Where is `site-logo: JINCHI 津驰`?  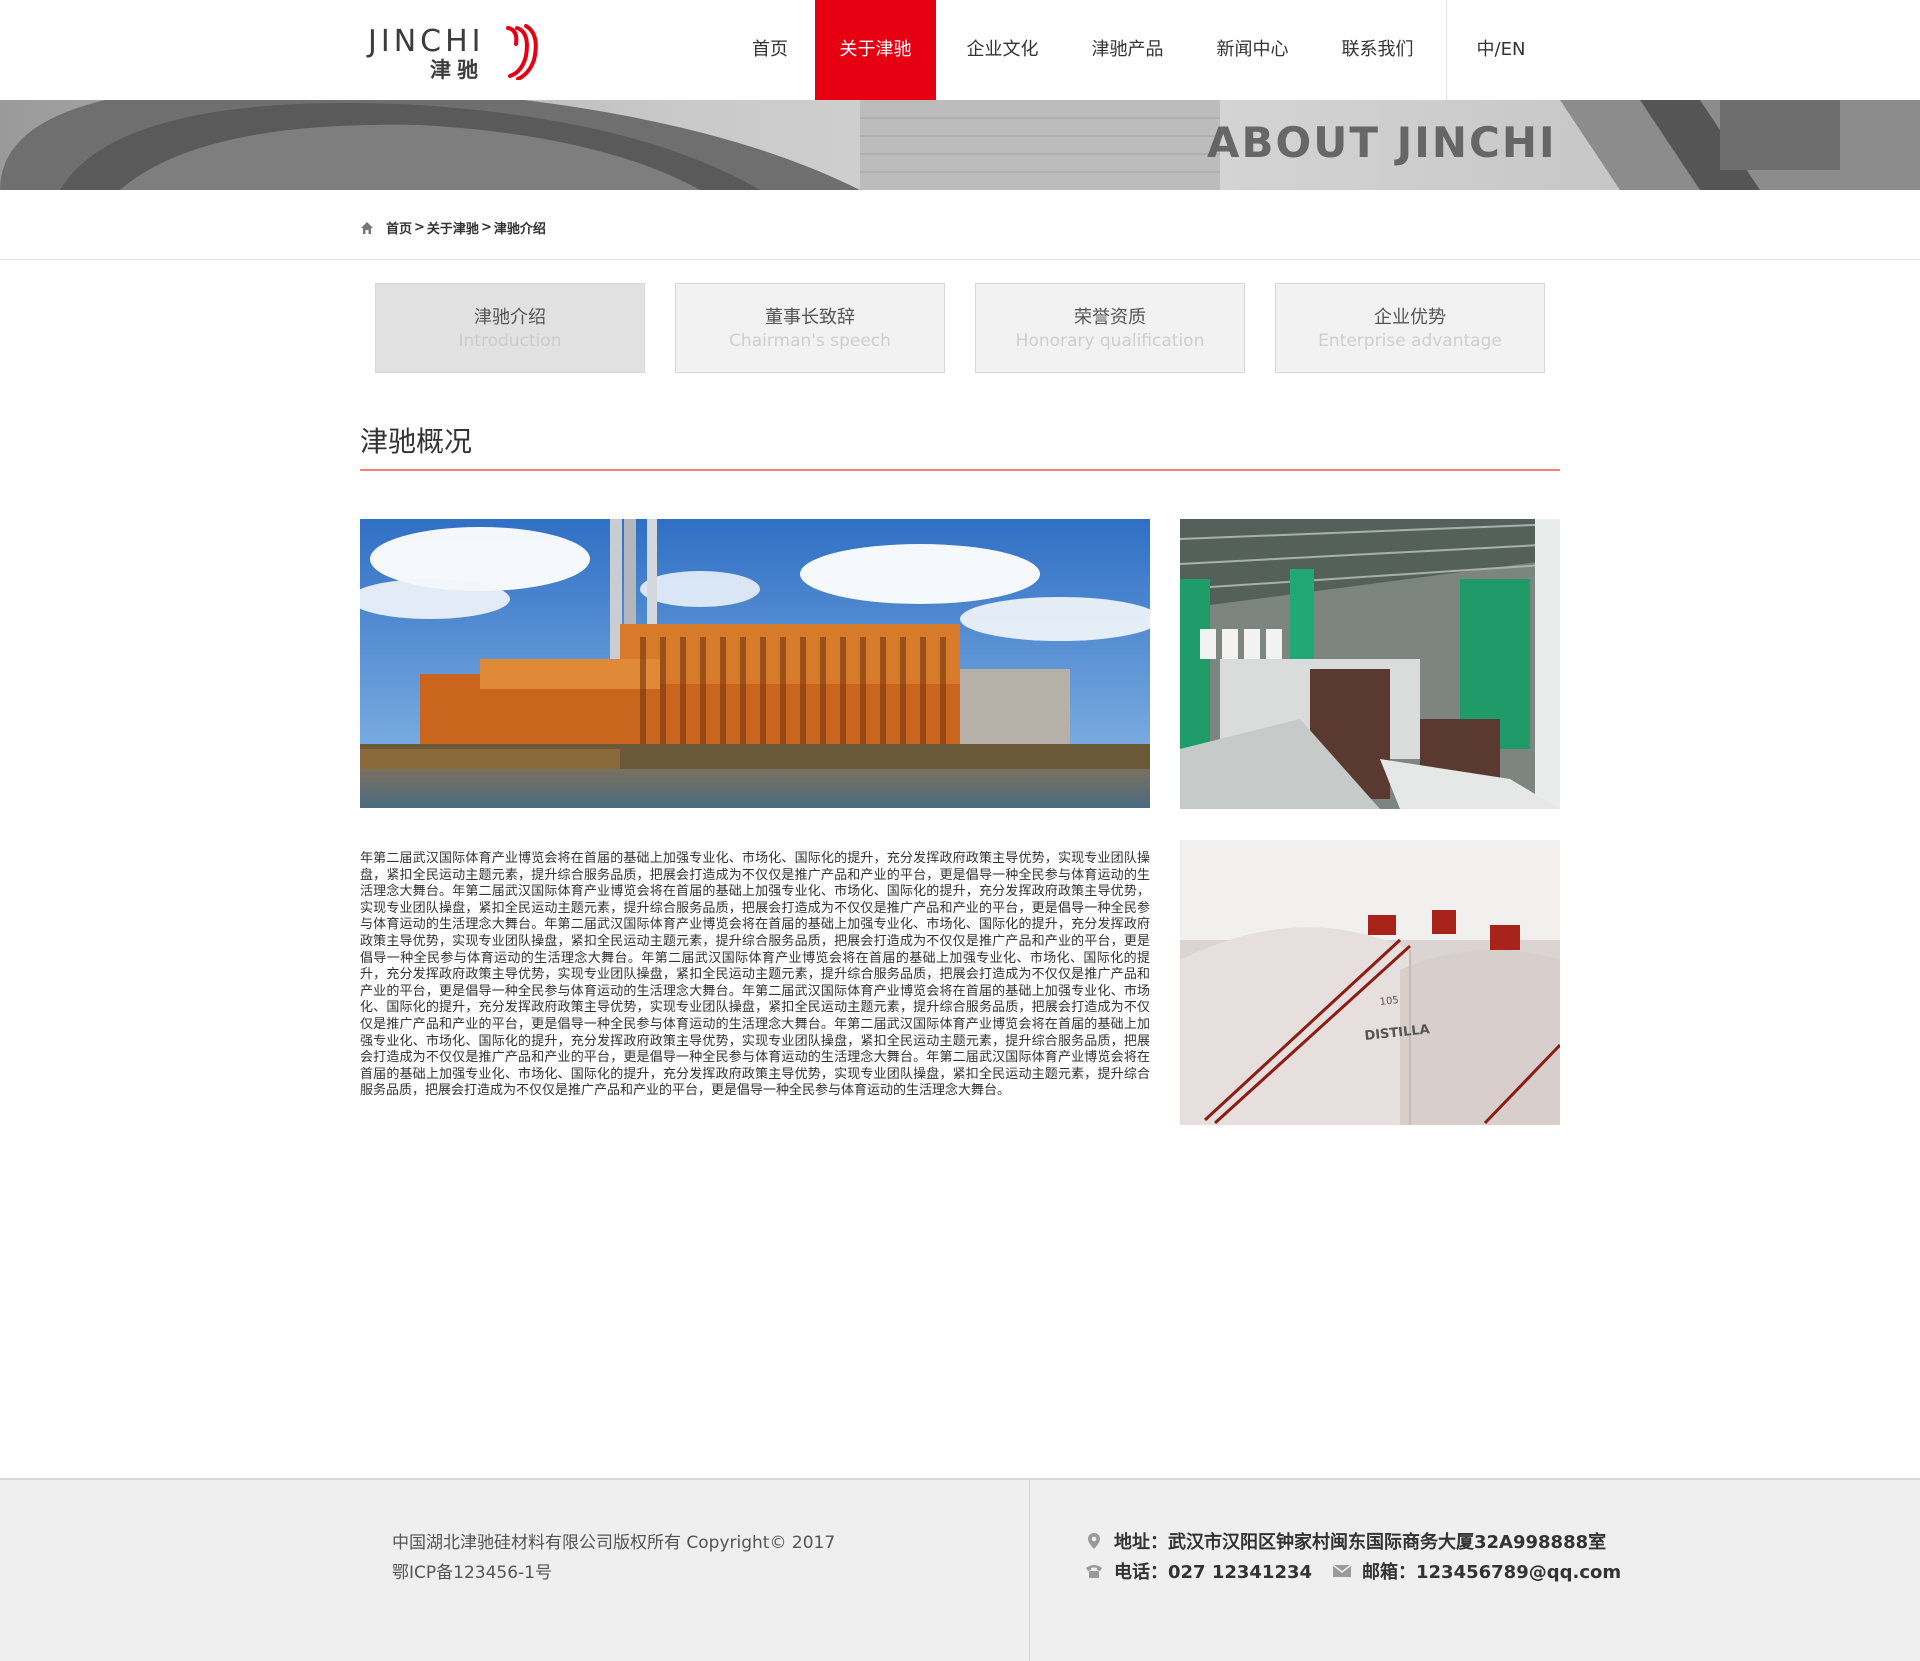 site-logo: JINCHI 津驰 is located at coordinates (454, 53).